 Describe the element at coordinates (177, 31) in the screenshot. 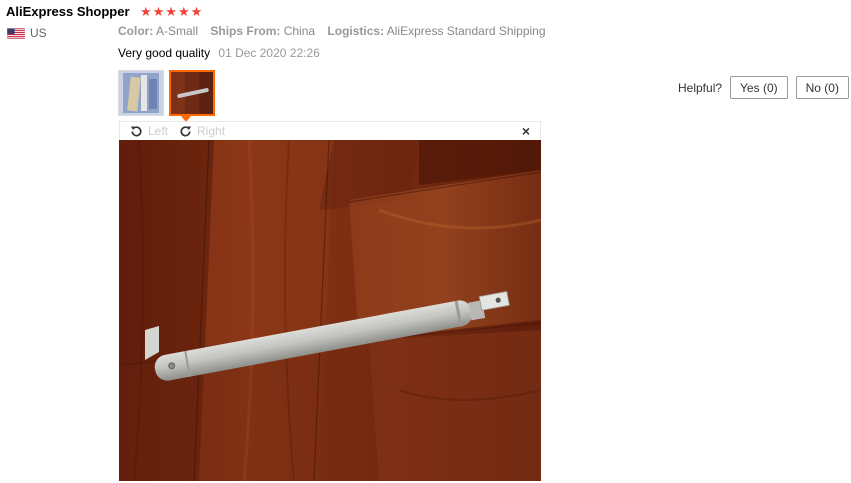

I see `attr-color-value: A-Small` at that location.